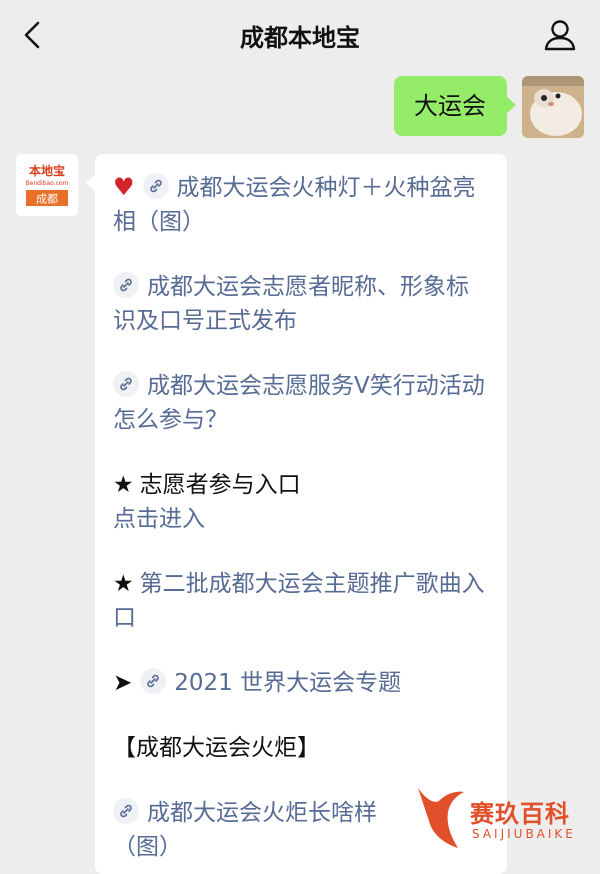 The image size is (600, 874). Describe the element at coordinates (220, 485) in the screenshot. I see `volunteer-entry-label: 志愿者参与入口` at that location.